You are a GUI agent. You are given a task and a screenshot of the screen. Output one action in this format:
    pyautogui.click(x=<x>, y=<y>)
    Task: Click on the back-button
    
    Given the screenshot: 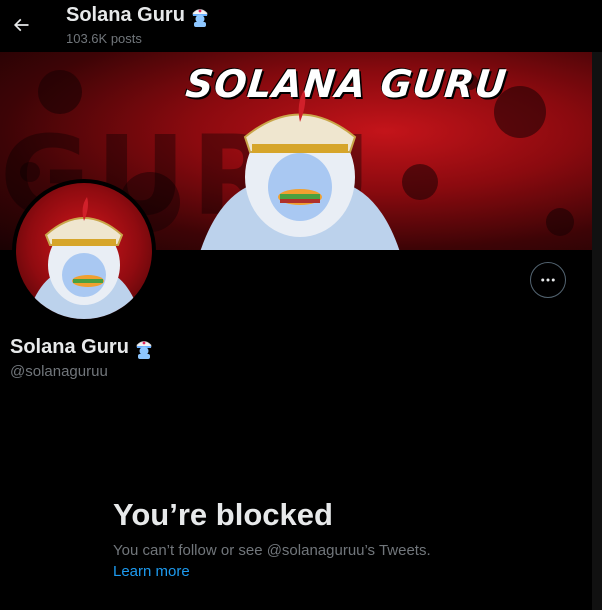 What is the action you would take?
    pyautogui.click(x=21, y=25)
    